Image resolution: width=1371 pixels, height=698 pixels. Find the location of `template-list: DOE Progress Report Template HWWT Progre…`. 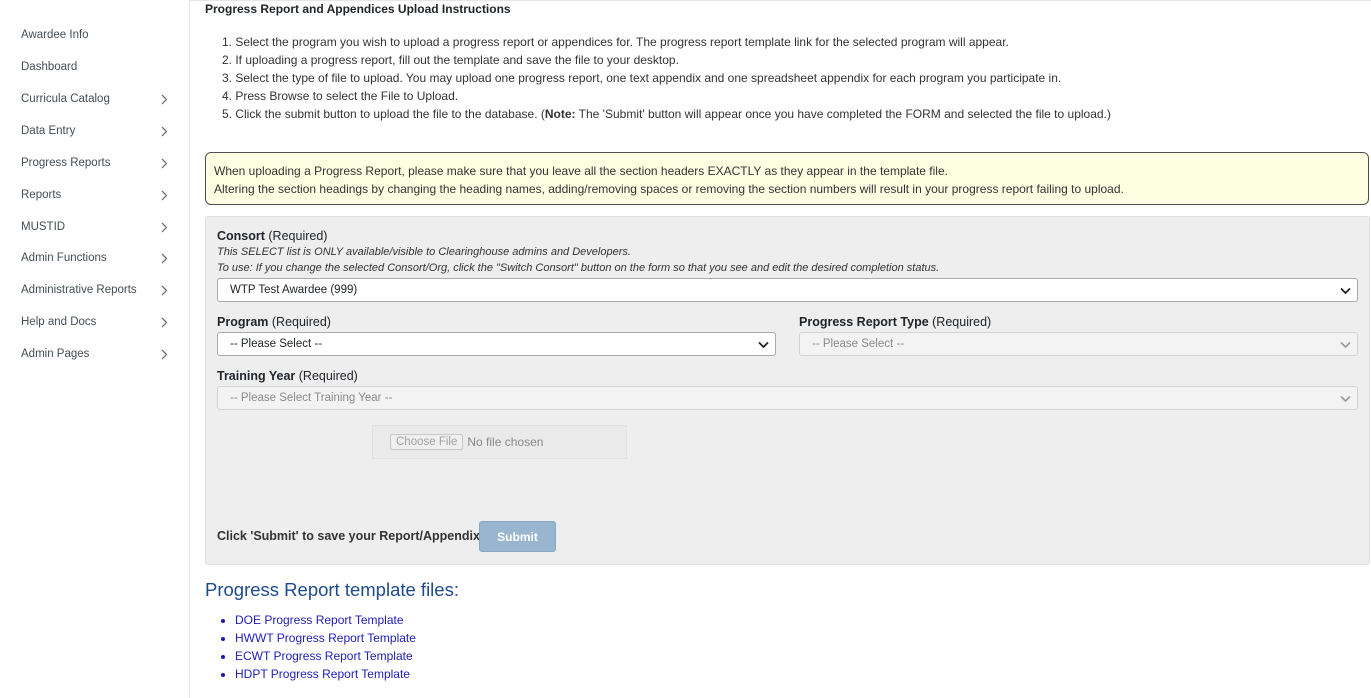

template-list: DOE Progress Report Template HWWT Progre… is located at coordinates (317, 647).